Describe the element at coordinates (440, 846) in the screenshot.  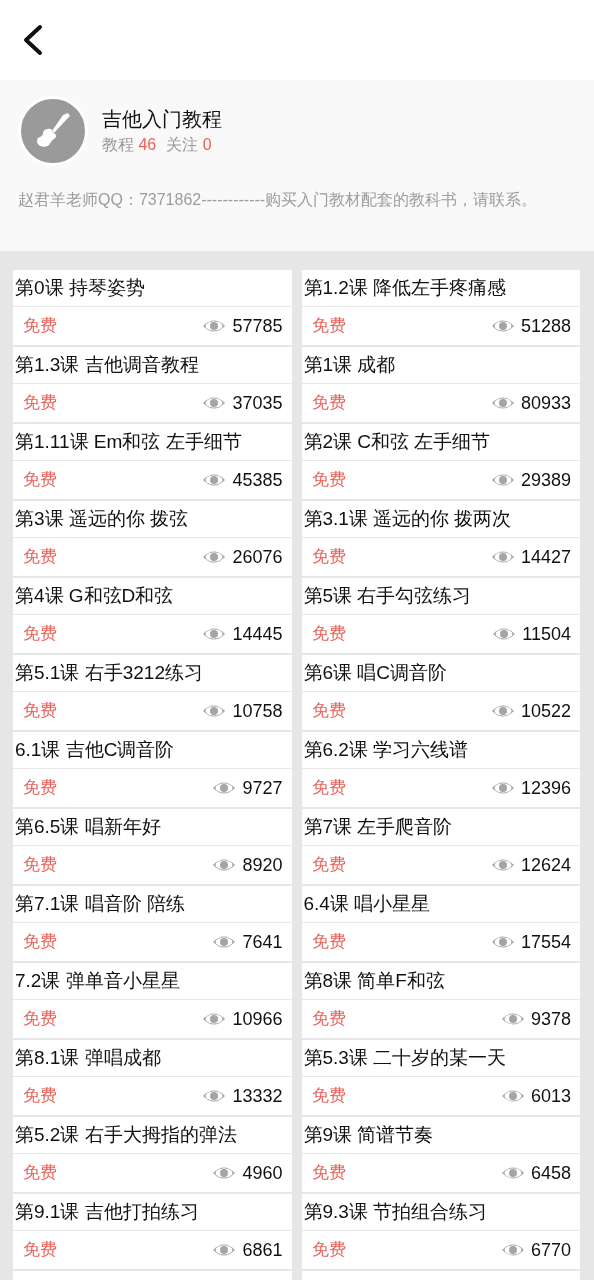
I see `lesson-card: 第7课 左手爬音阶 免费 12624` at that location.